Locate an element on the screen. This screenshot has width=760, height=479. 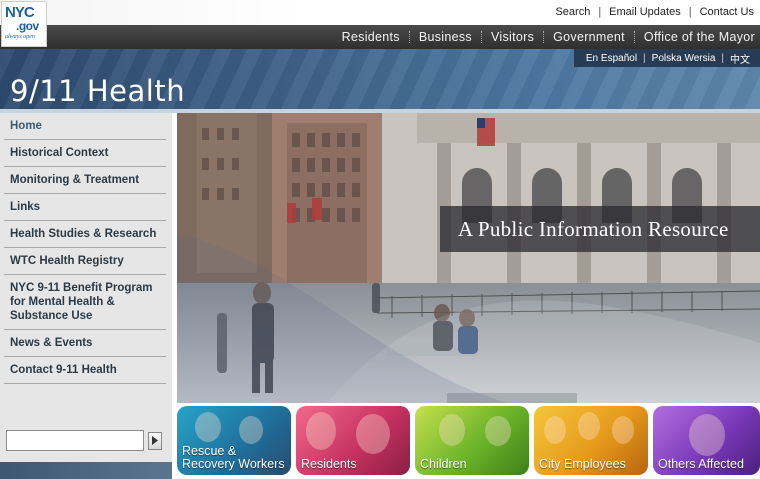
logo-tagline: always open is located at coordinates (20, 37).